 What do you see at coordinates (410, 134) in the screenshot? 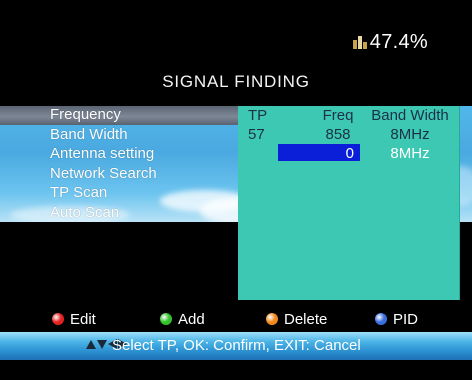
I see `tp-bandwidth: 8MHz` at bounding box center [410, 134].